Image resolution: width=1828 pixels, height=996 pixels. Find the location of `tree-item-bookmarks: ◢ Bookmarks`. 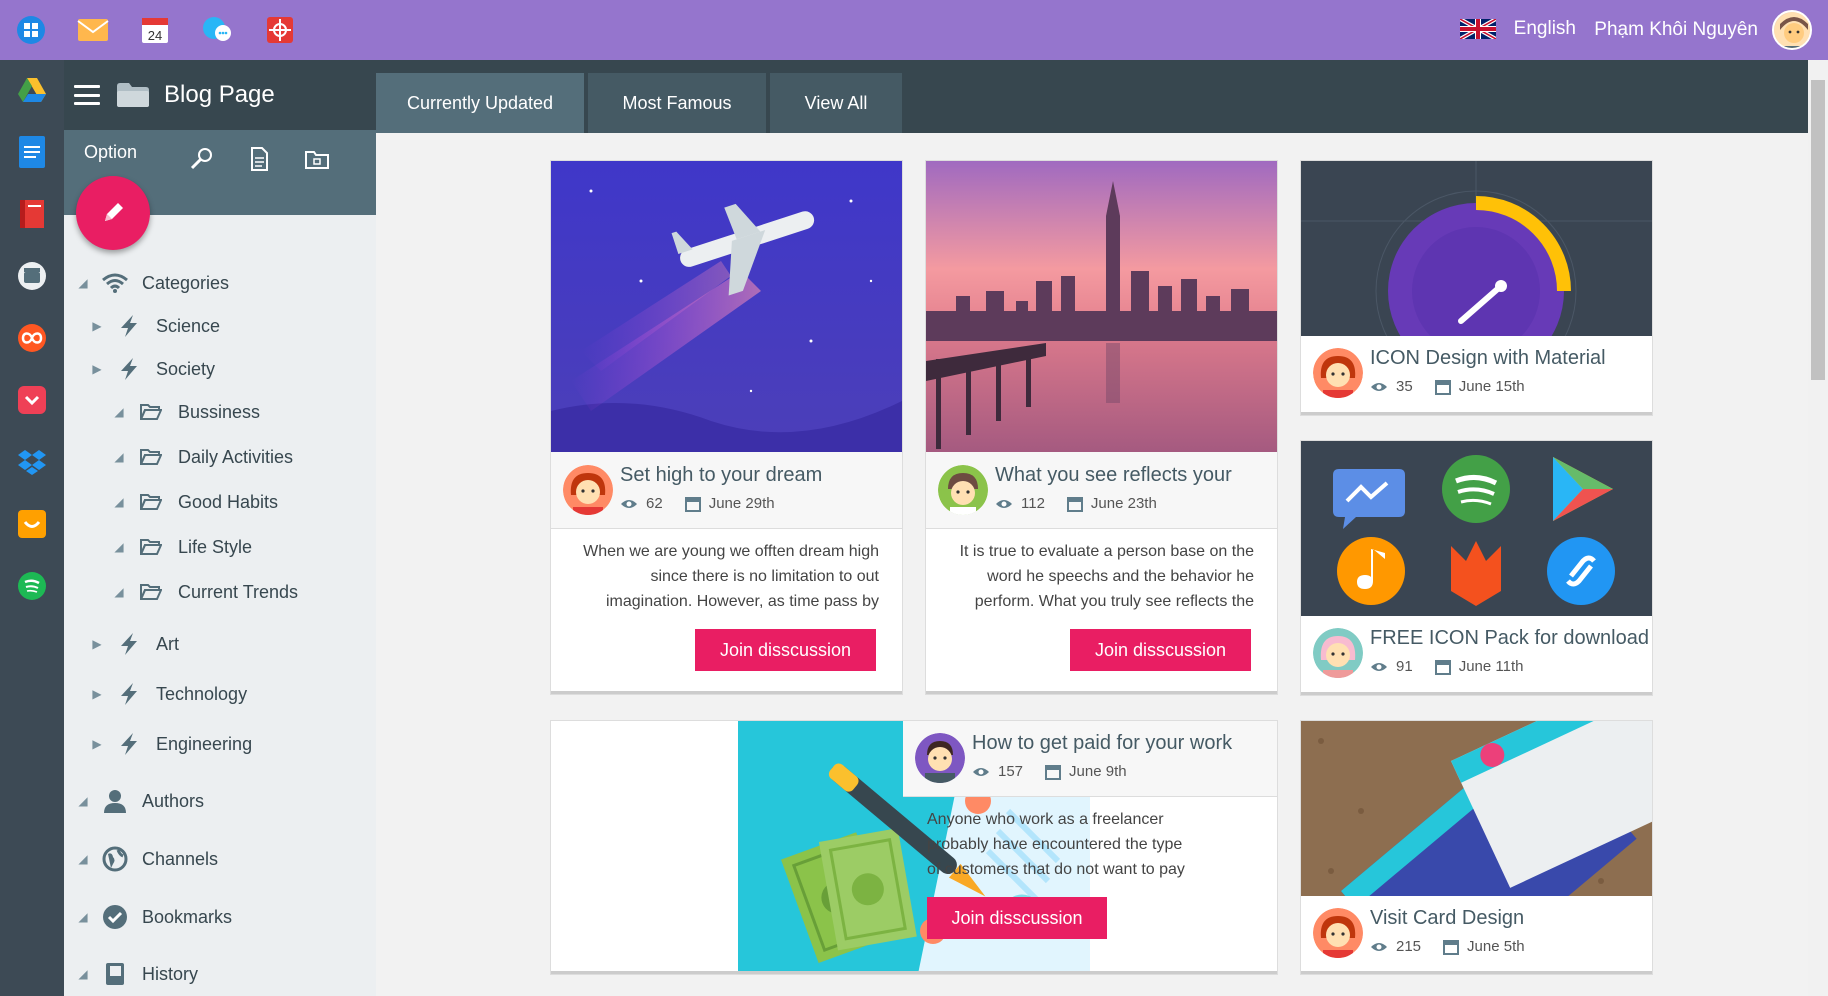

tree-item-bookmarks: ◢ Bookmarks is located at coordinates (154, 917).